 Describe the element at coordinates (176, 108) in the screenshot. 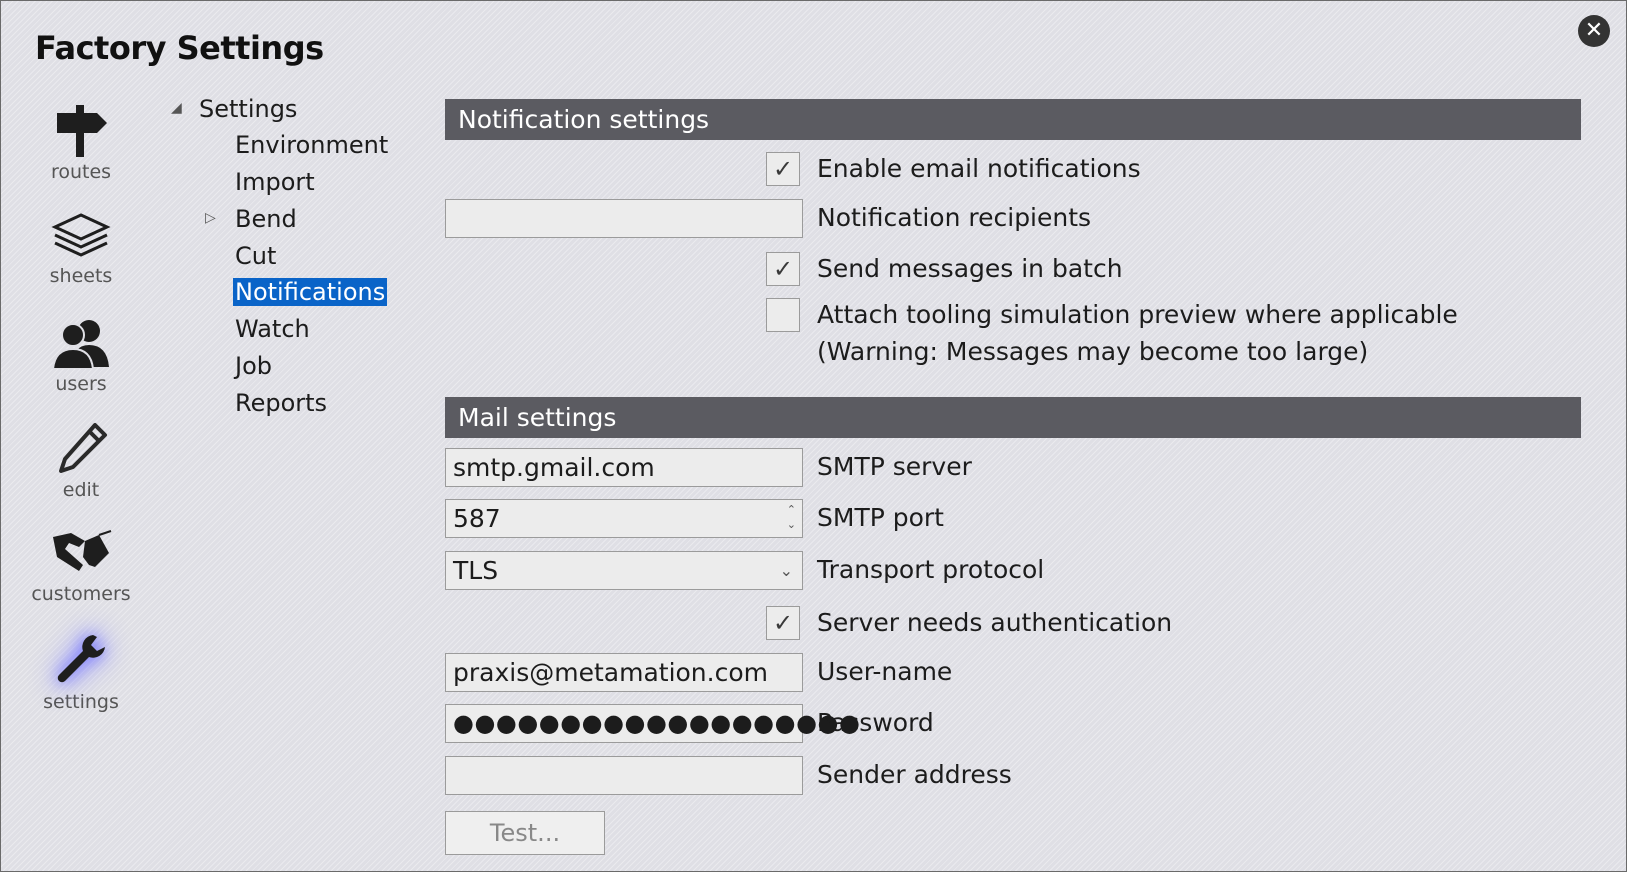

I see `expanded-icon: ◢` at that location.